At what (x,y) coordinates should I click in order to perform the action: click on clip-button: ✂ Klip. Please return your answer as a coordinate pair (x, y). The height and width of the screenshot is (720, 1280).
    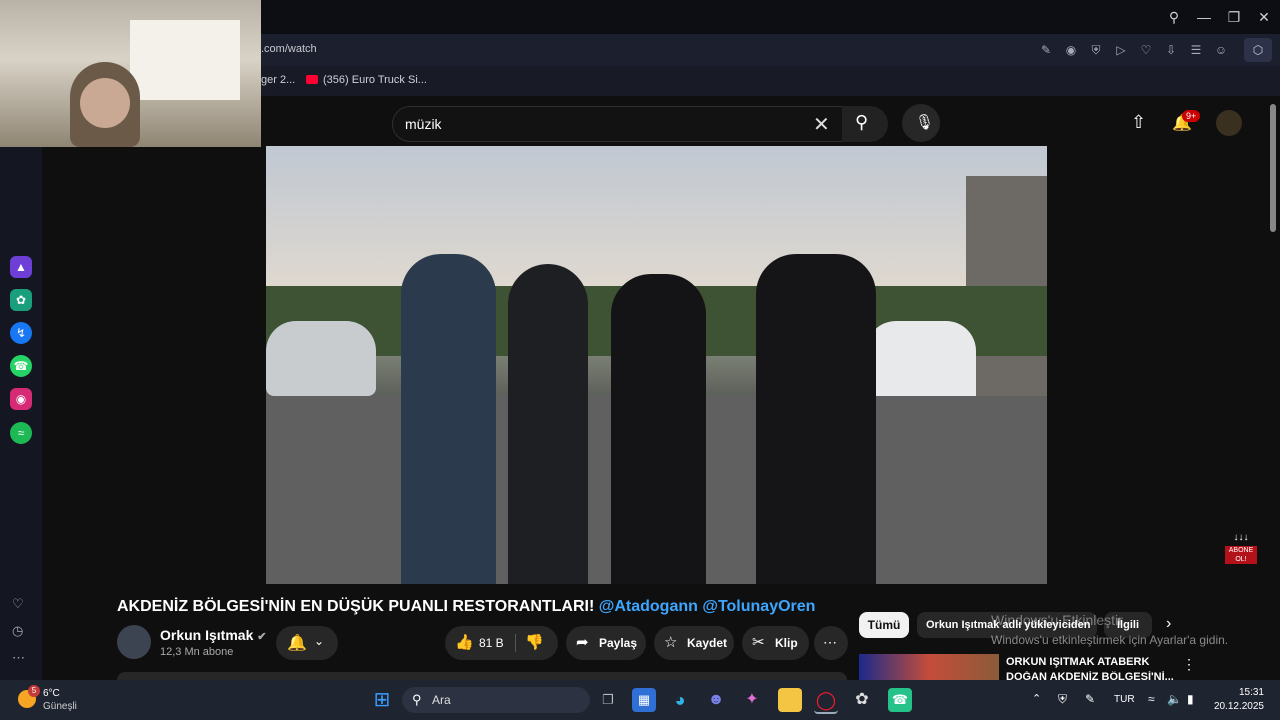
    Looking at the image, I should click on (775, 643).